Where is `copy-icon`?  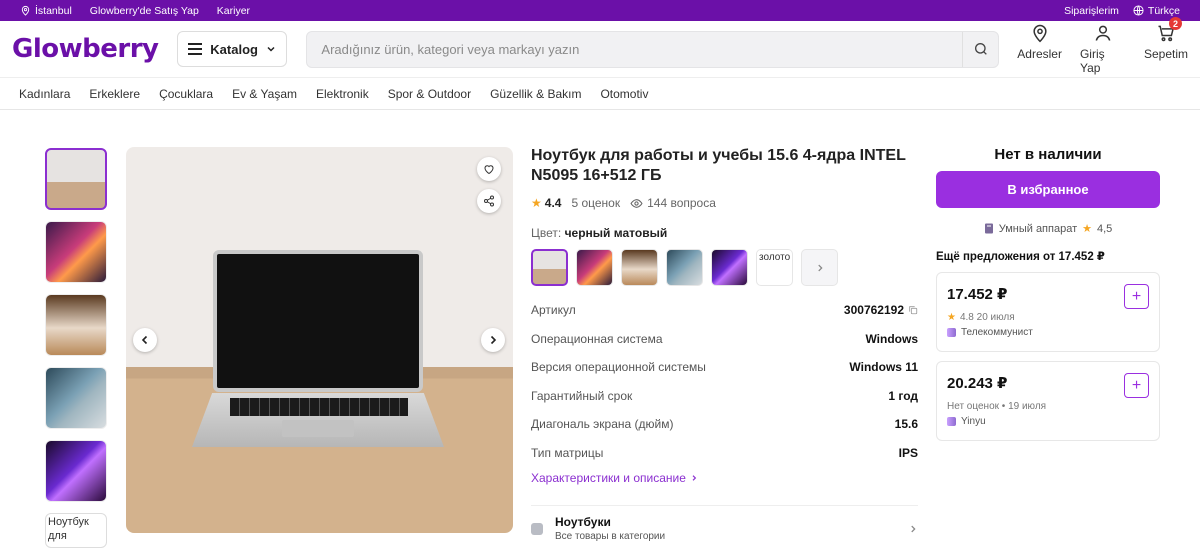 copy-icon is located at coordinates (913, 310).